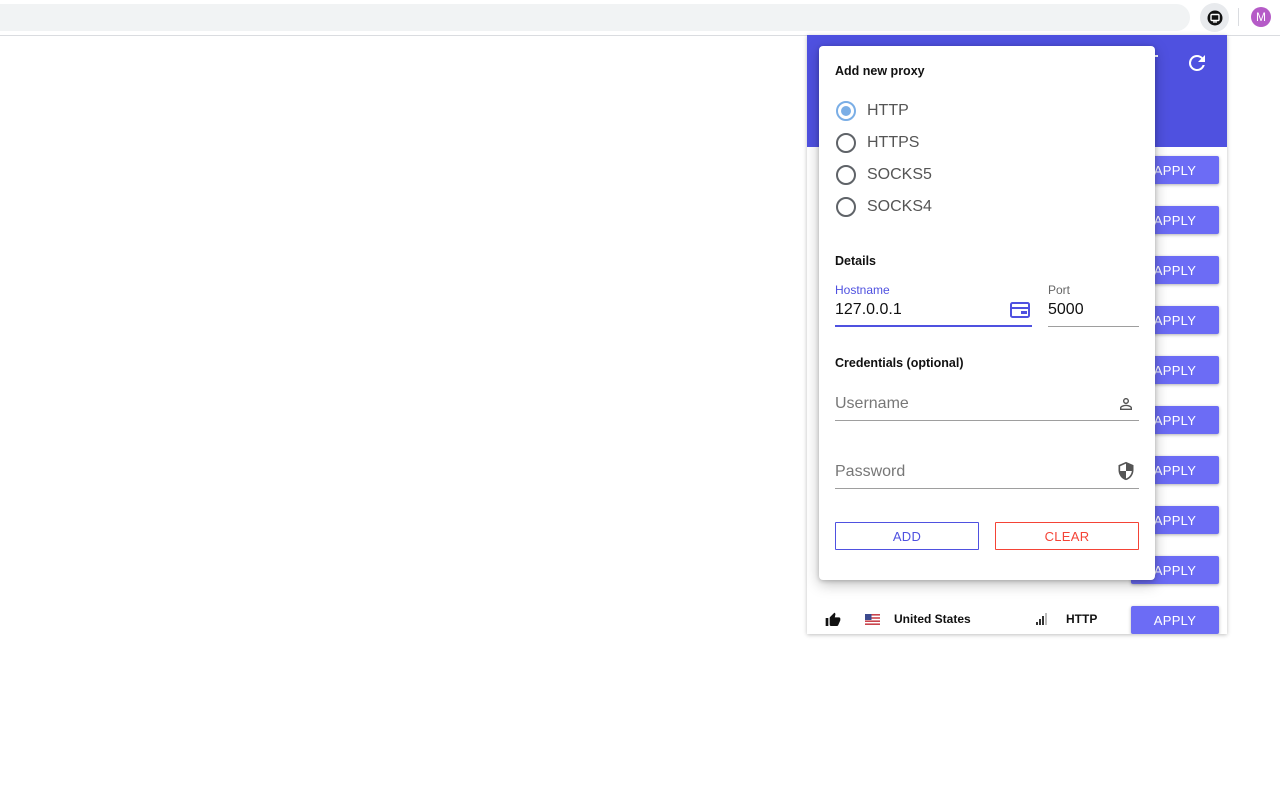 The width and height of the screenshot is (1280, 800). What do you see at coordinates (1197, 63) in the screenshot?
I see `refresh-icon` at bounding box center [1197, 63].